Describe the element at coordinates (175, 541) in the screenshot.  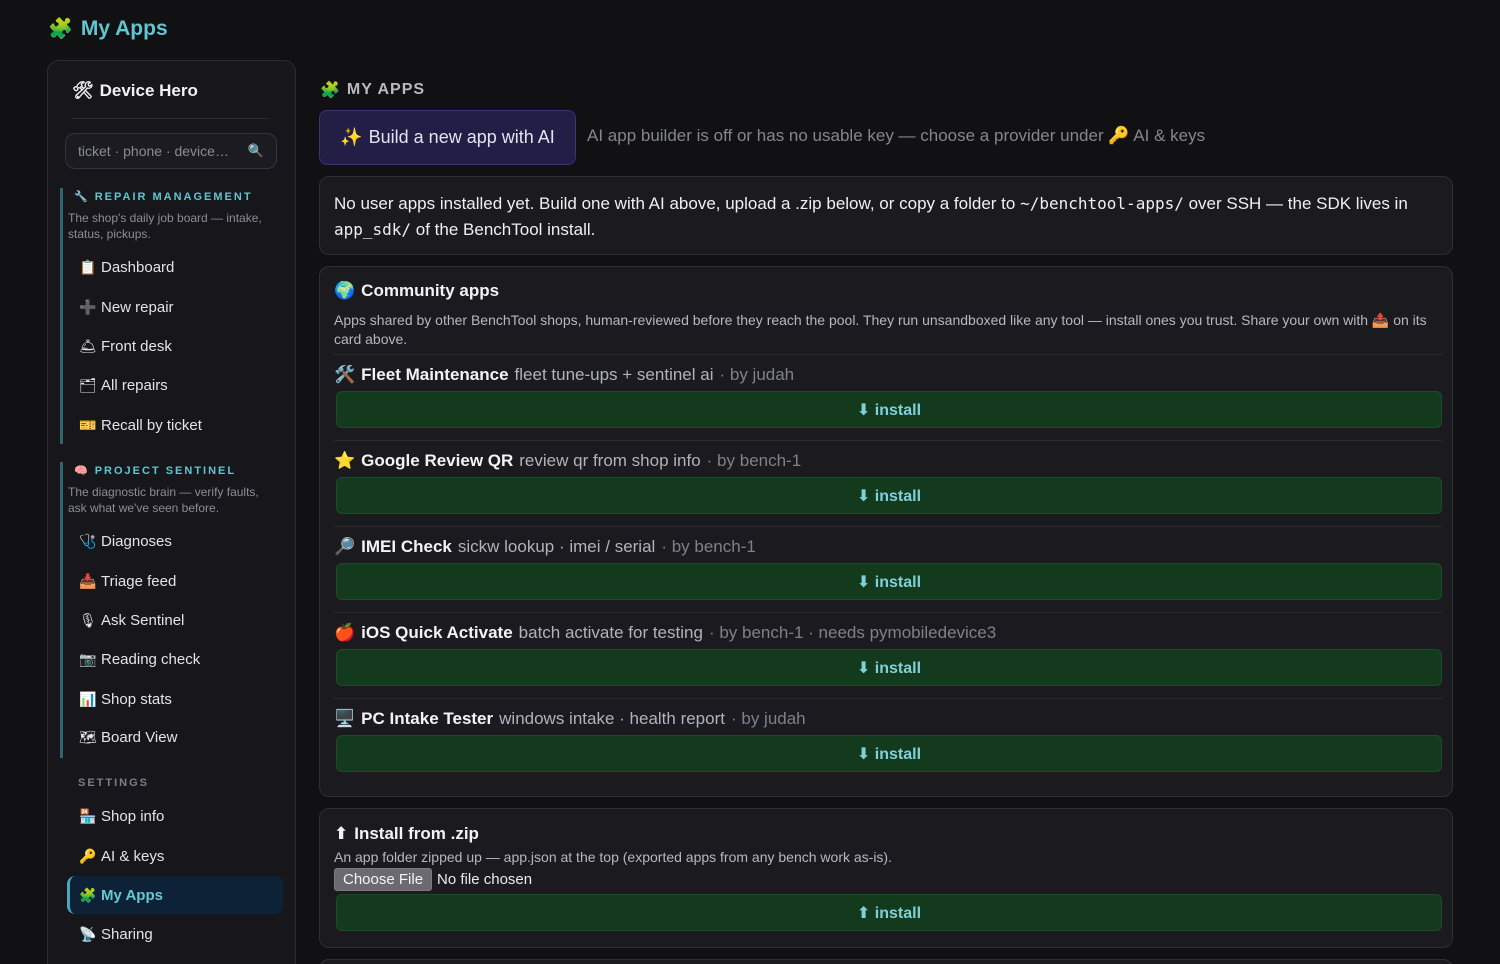
I see `sidebar-item-diagnoses: 🩺 Diagnoses` at that location.